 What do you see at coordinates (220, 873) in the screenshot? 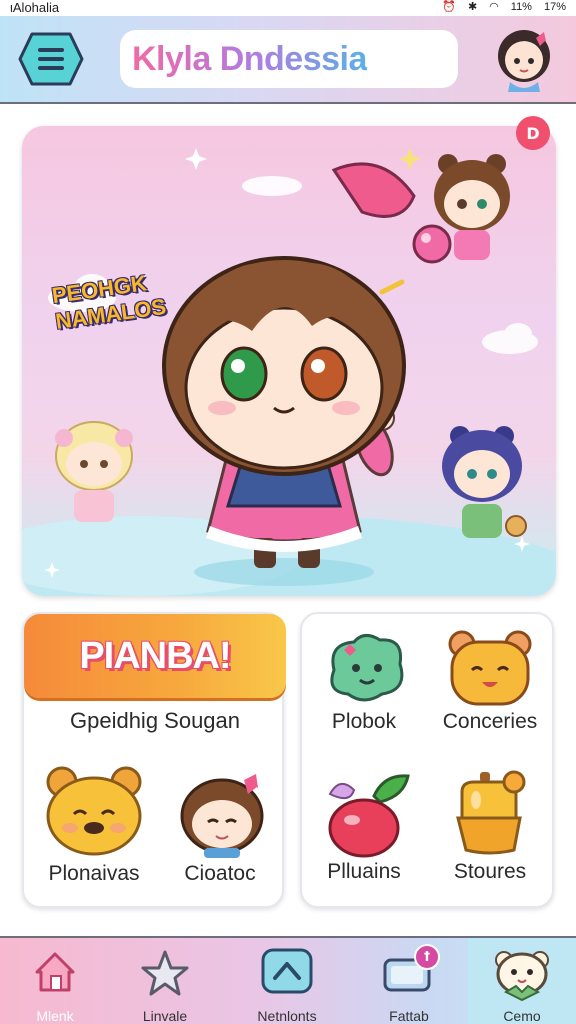
I see `tile-label-cioatoc: Cioatoc` at bounding box center [220, 873].